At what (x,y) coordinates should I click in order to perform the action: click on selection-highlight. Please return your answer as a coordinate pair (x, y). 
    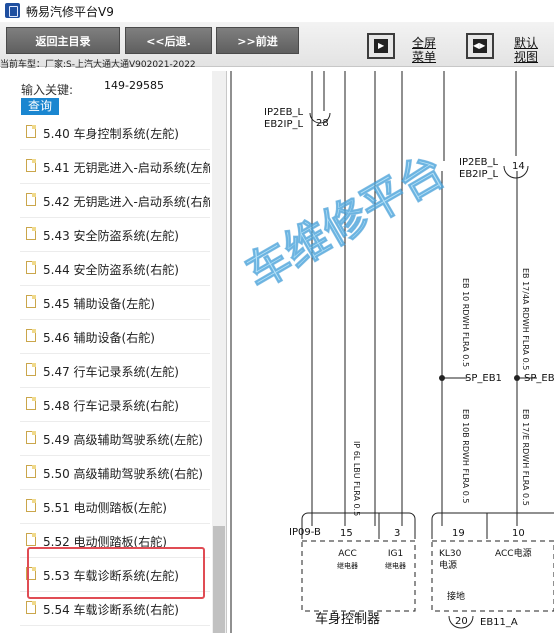
    Looking at the image, I should click on (116, 573).